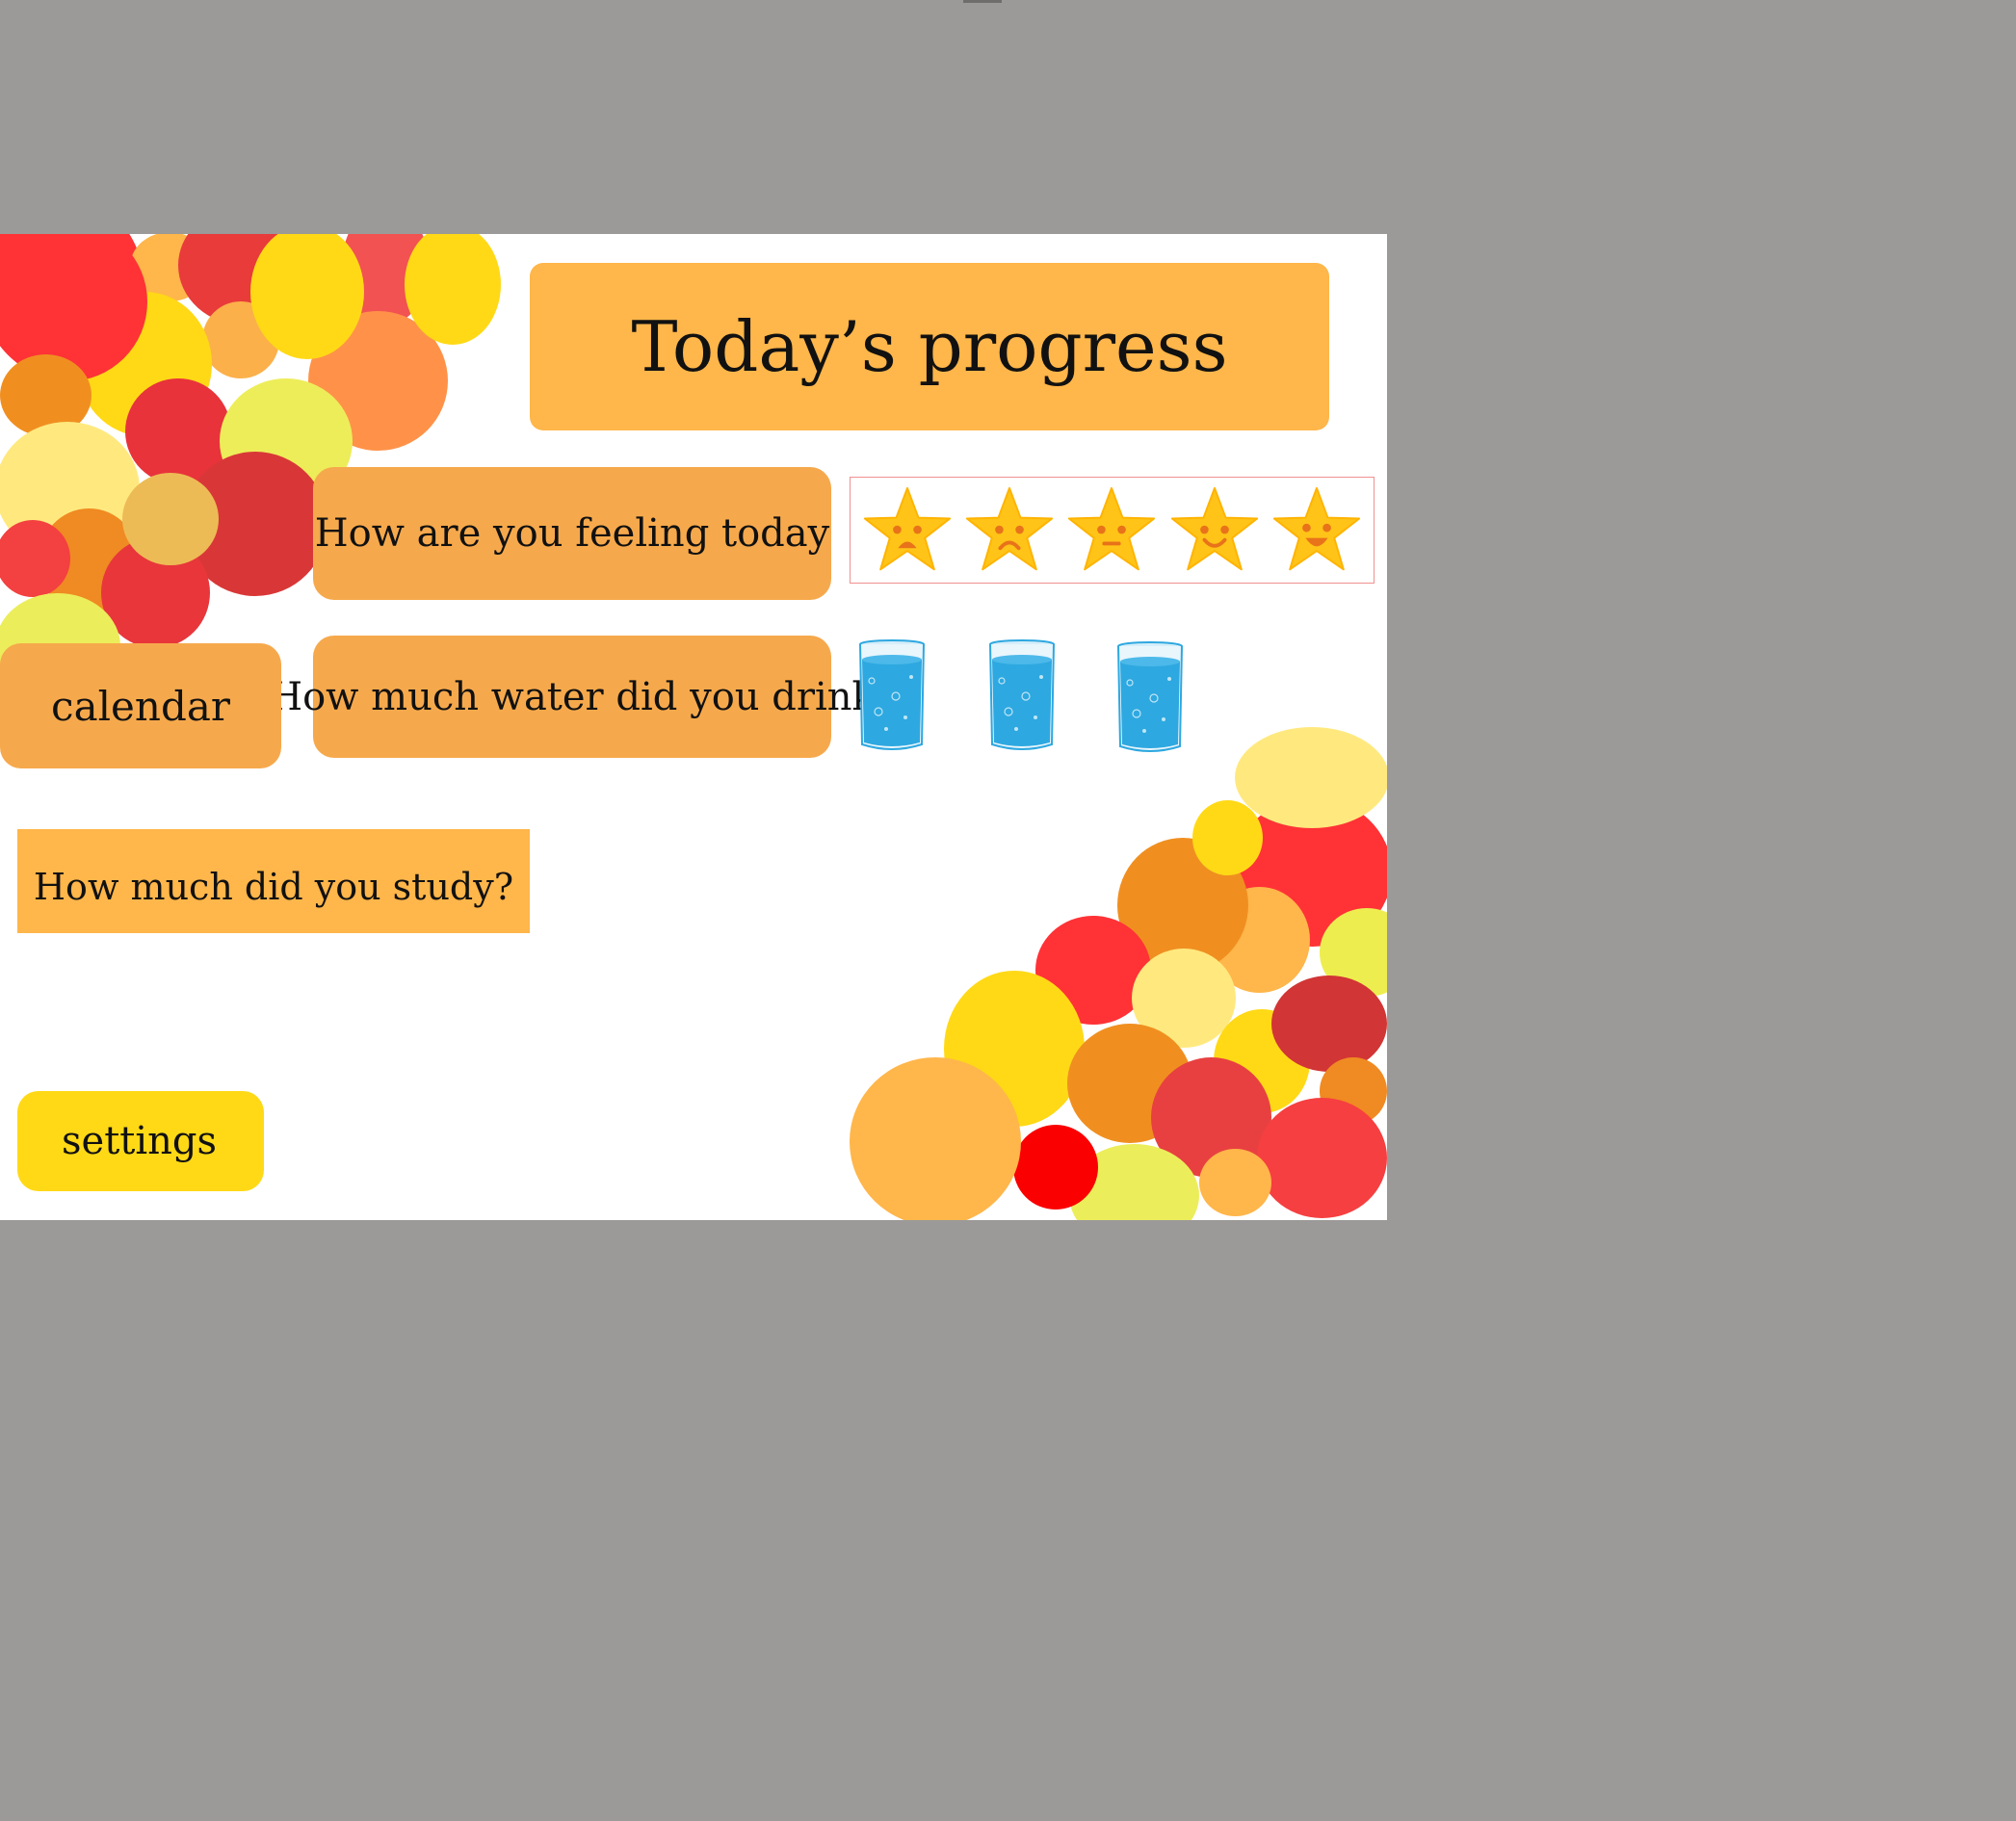  Describe the element at coordinates (1316, 530) in the screenshot. I see `happy-star-icon` at that location.